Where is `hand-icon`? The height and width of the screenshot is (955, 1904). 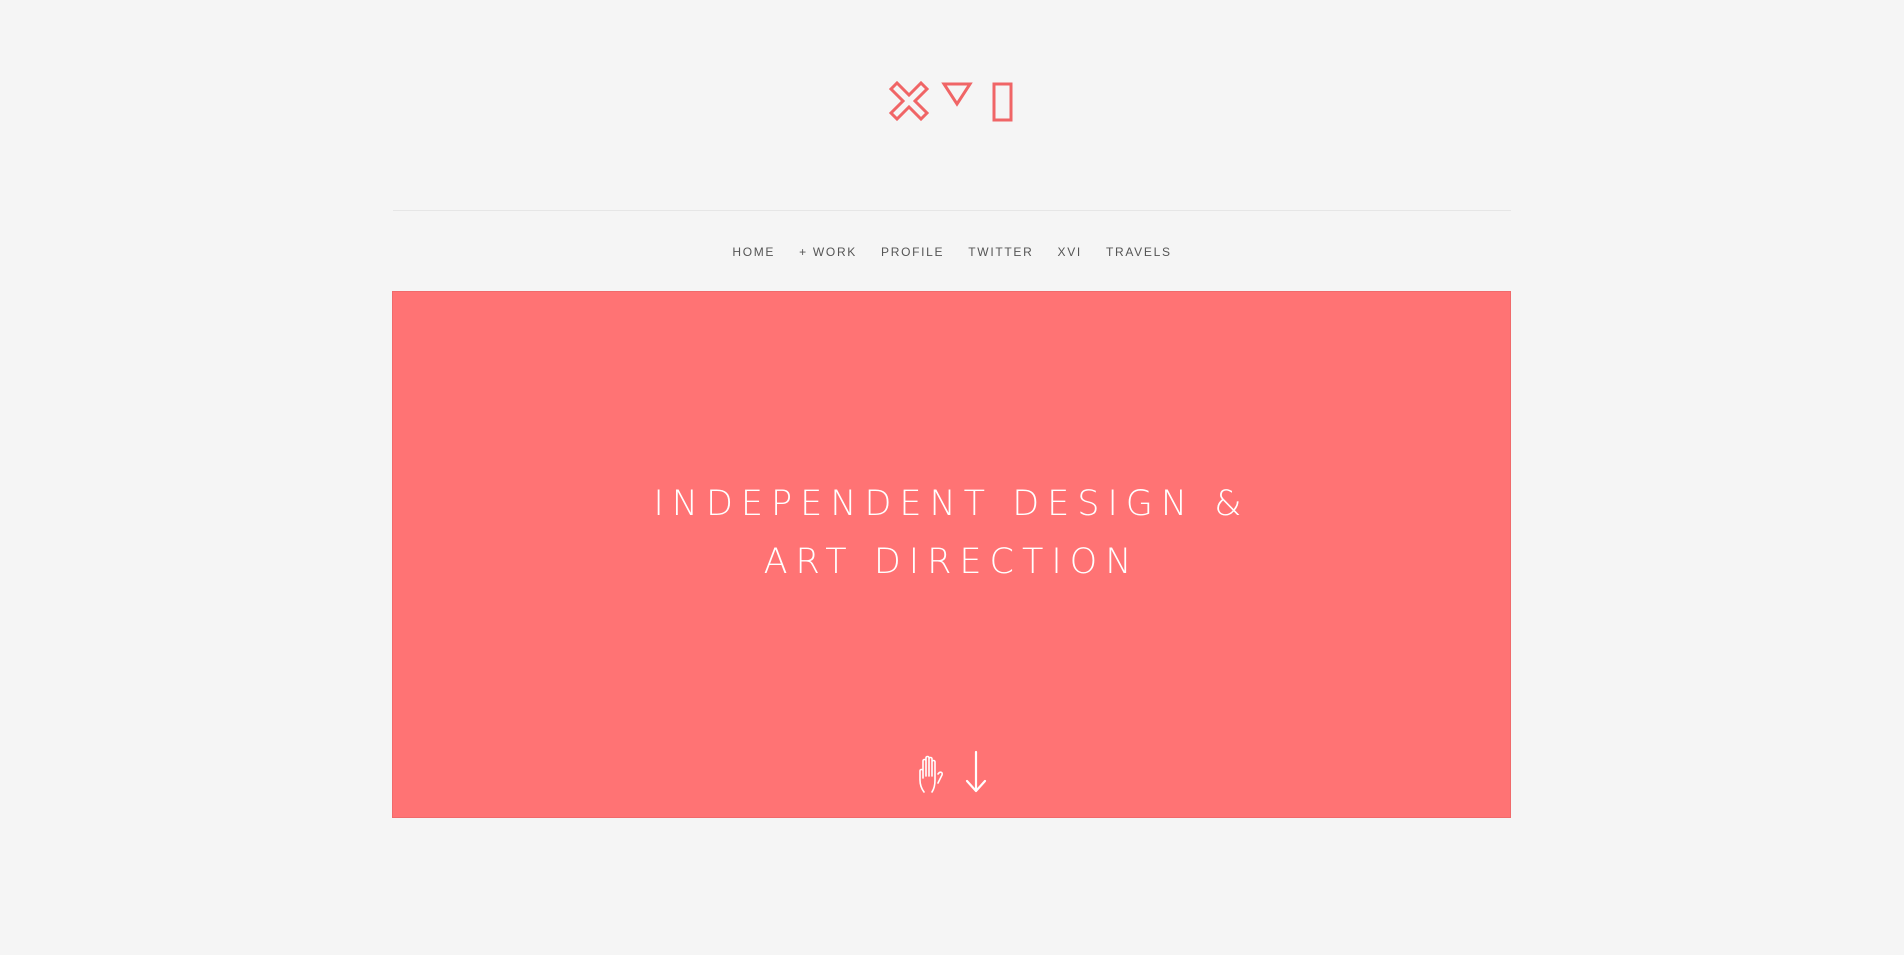
hand-icon is located at coordinates (932, 774).